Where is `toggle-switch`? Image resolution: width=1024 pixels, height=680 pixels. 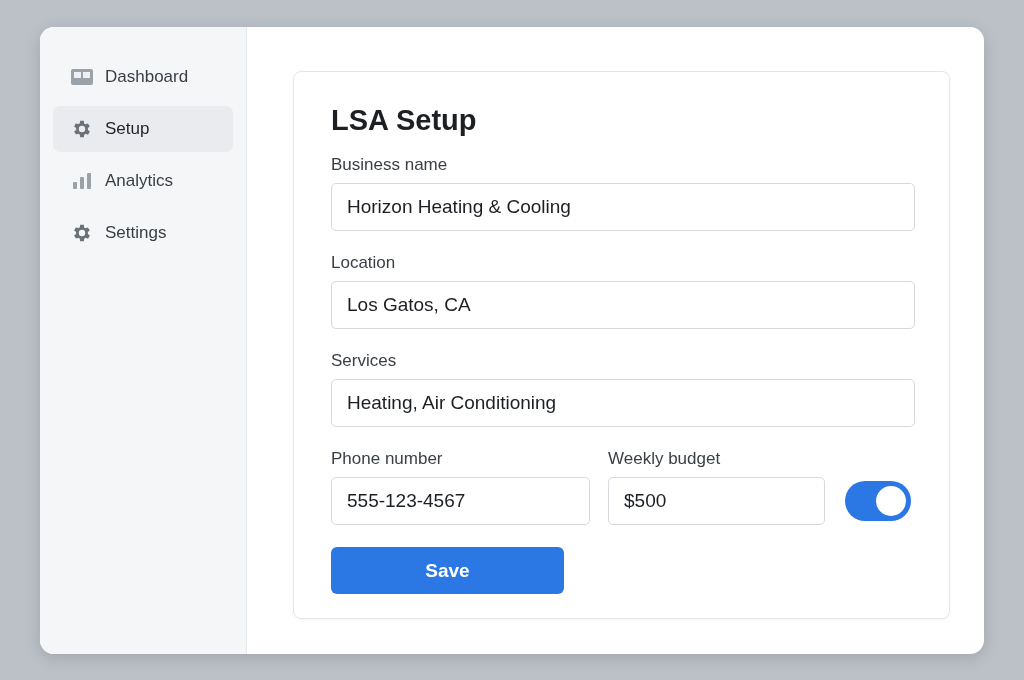
toggle-switch is located at coordinates (878, 501).